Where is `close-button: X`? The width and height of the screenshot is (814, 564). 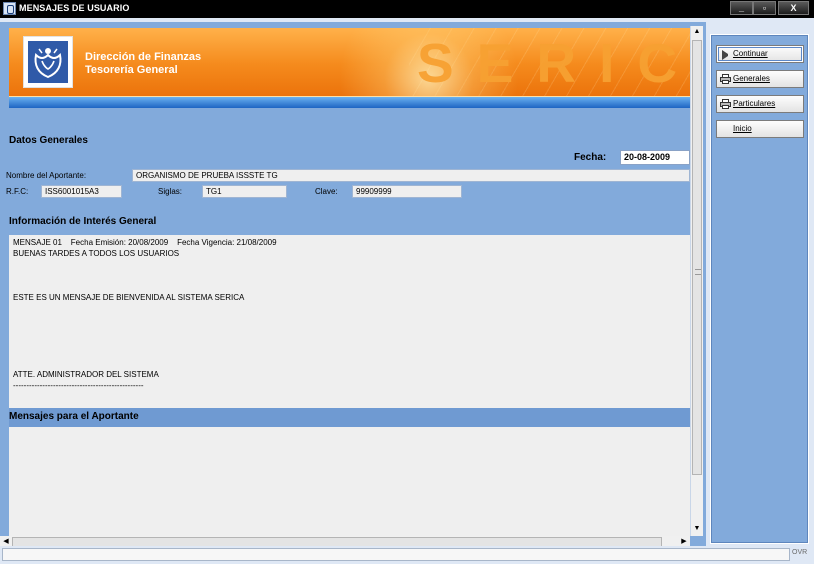 close-button: X is located at coordinates (793, 8).